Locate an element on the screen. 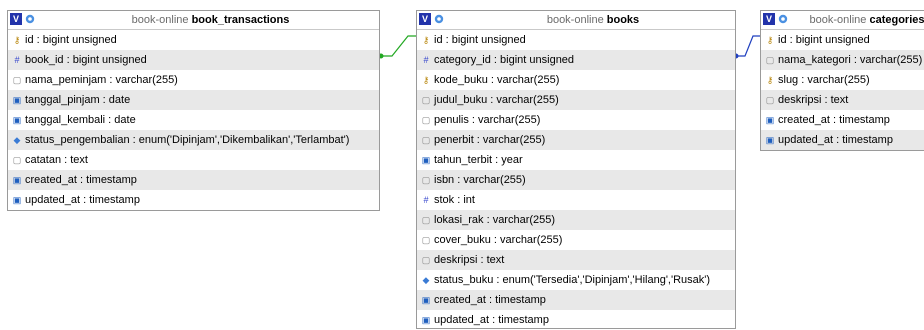 This screenshot has width=924, height=330. column-label: kode_buku : varchar(255) is located at coordinates (497, 80).